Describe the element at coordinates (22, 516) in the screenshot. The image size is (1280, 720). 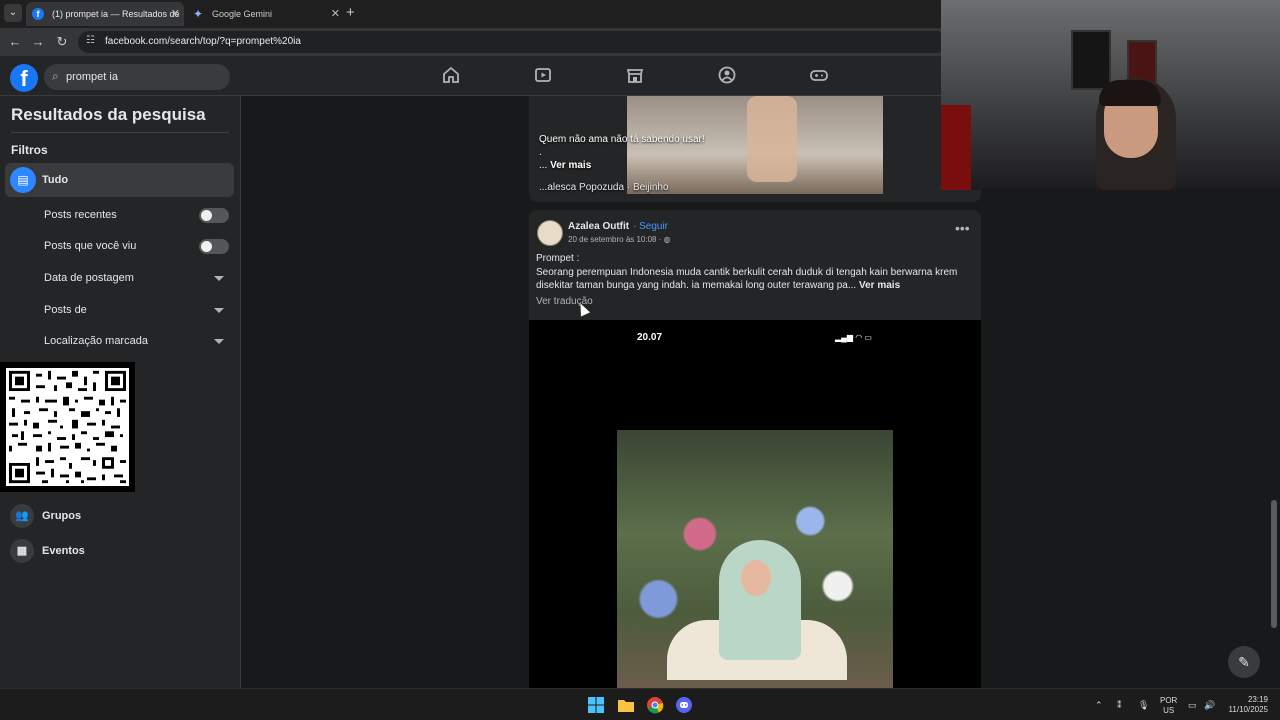
I see `groups-icon: 👥` at that location.